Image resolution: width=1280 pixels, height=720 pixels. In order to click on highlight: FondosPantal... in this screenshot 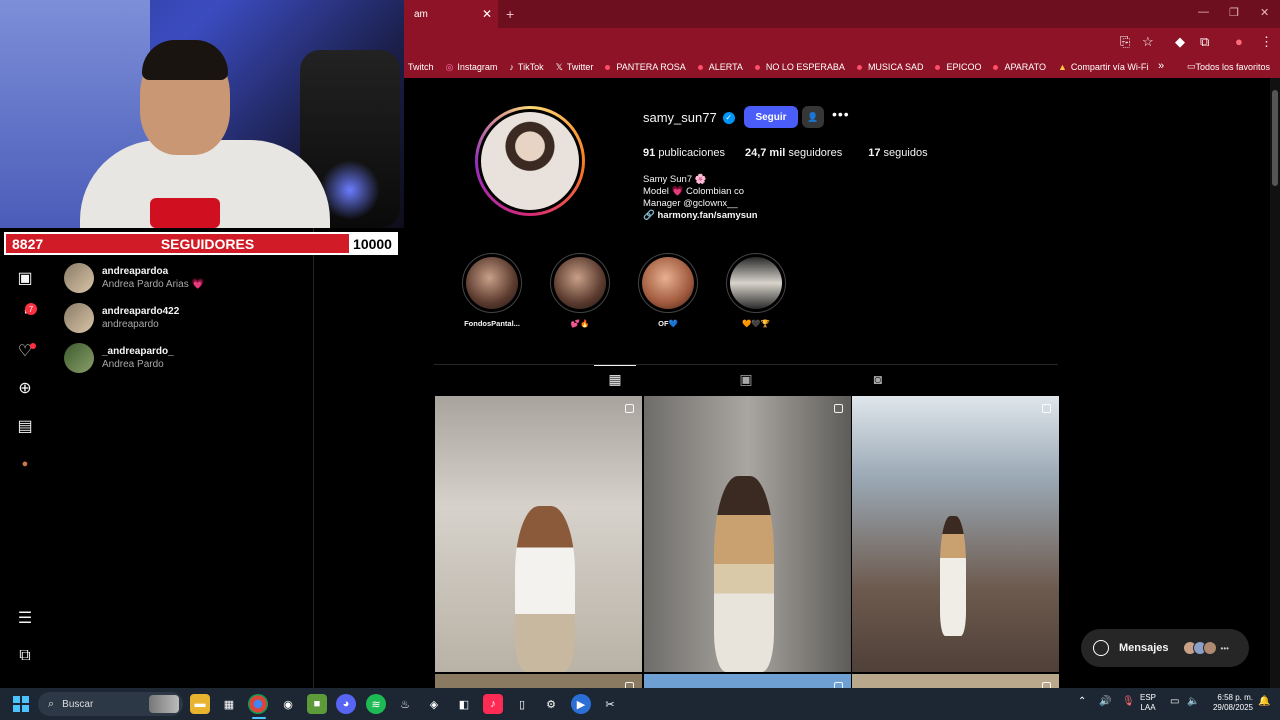, I will do `click(492, 290)`.